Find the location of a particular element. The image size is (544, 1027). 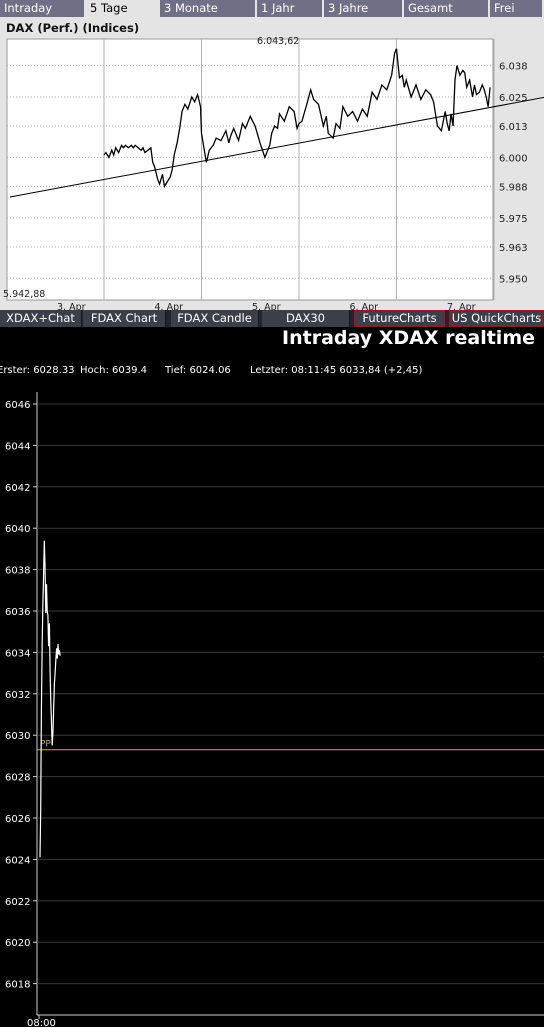

stat-hoch: Hoch: 6039.4 is located at coordinates (114, 370).